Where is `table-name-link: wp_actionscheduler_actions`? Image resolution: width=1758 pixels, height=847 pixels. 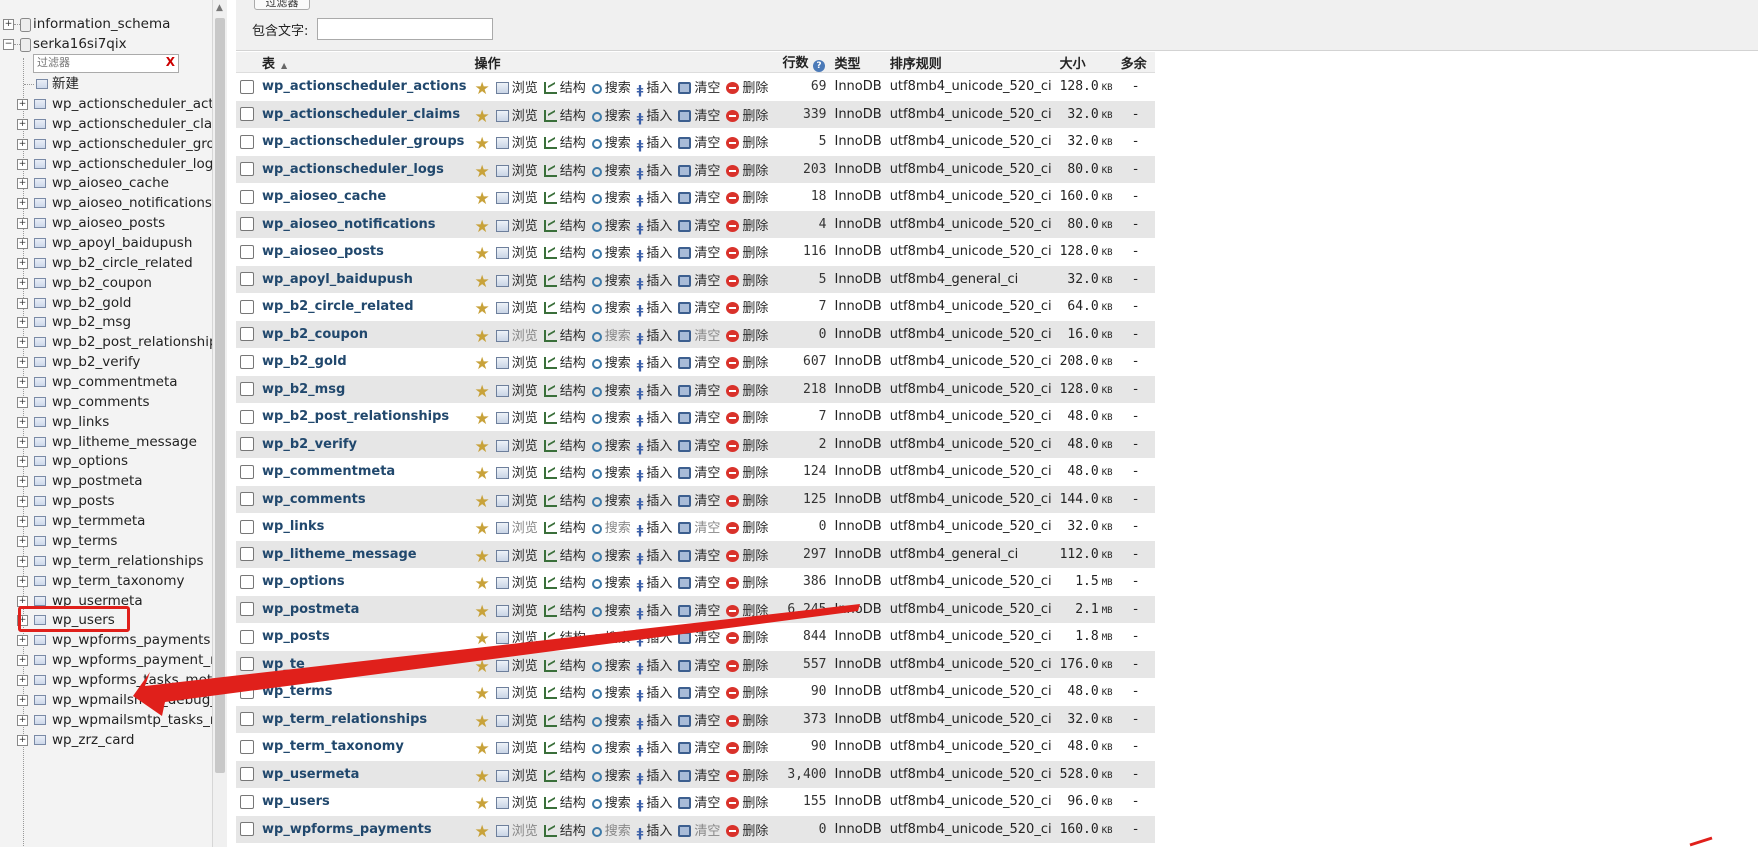
table-name-link: wp_actionscheduler_actions is located at coordinates (364, 86).